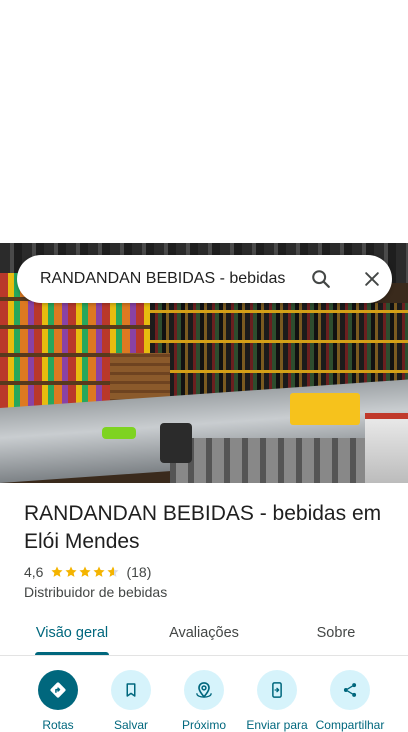 The image size is (408, 732). I want to click on nearby-circle, so click(204, 690).